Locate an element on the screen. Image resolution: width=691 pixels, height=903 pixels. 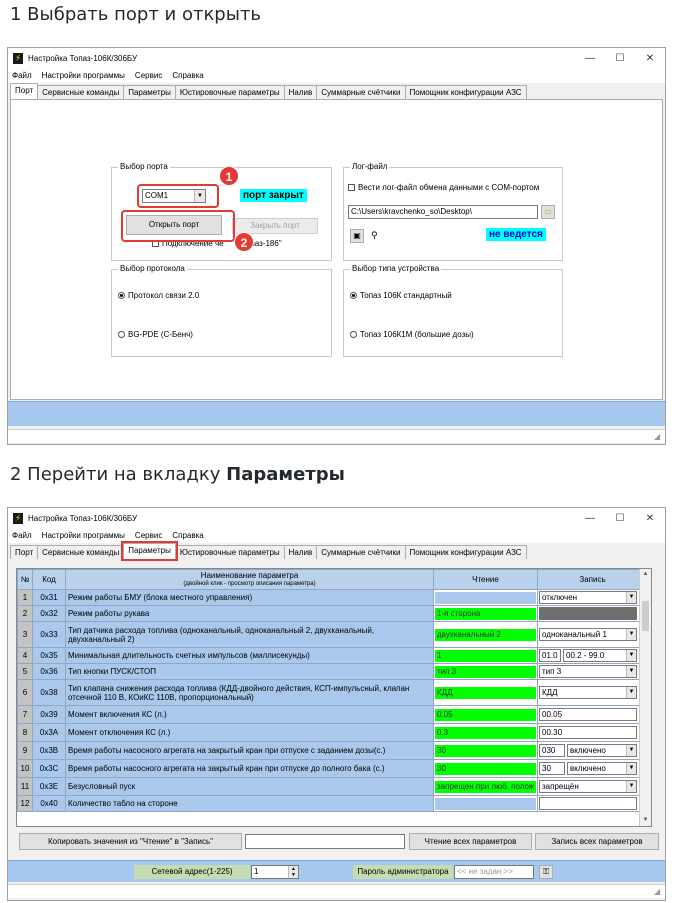
row-name: Количество табло на стороне is located at coordinates (249, 803).